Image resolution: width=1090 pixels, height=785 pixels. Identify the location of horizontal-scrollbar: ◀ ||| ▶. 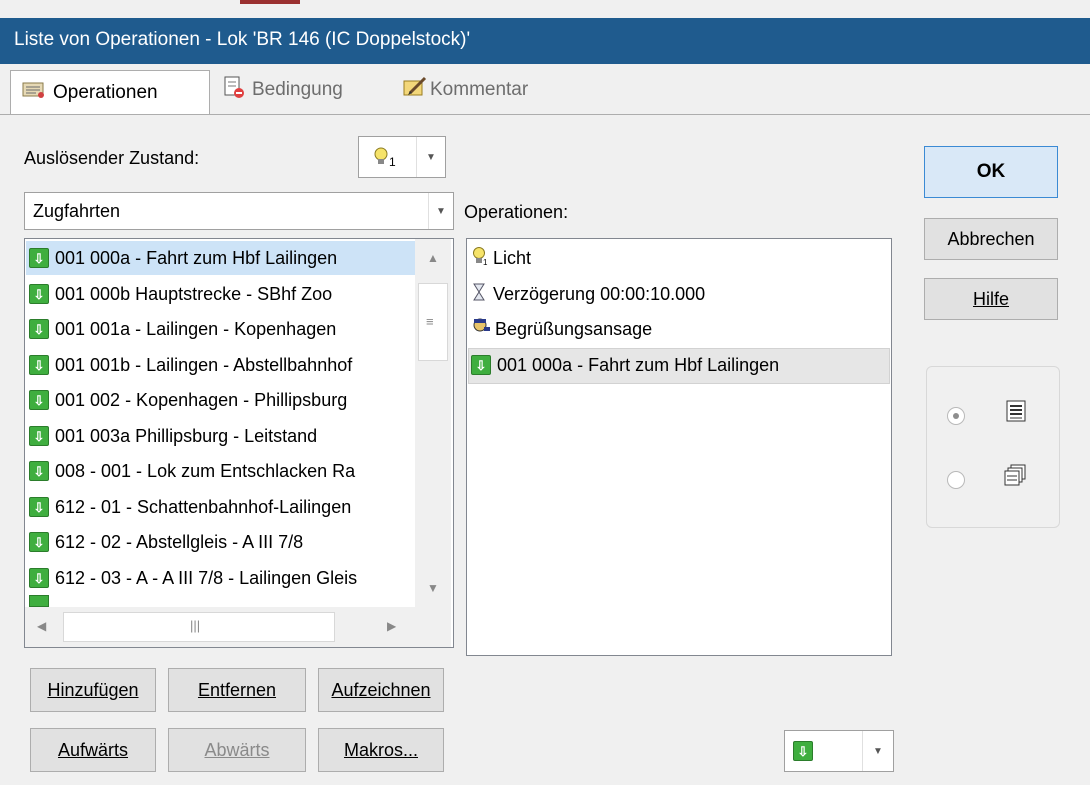
(220, 627).